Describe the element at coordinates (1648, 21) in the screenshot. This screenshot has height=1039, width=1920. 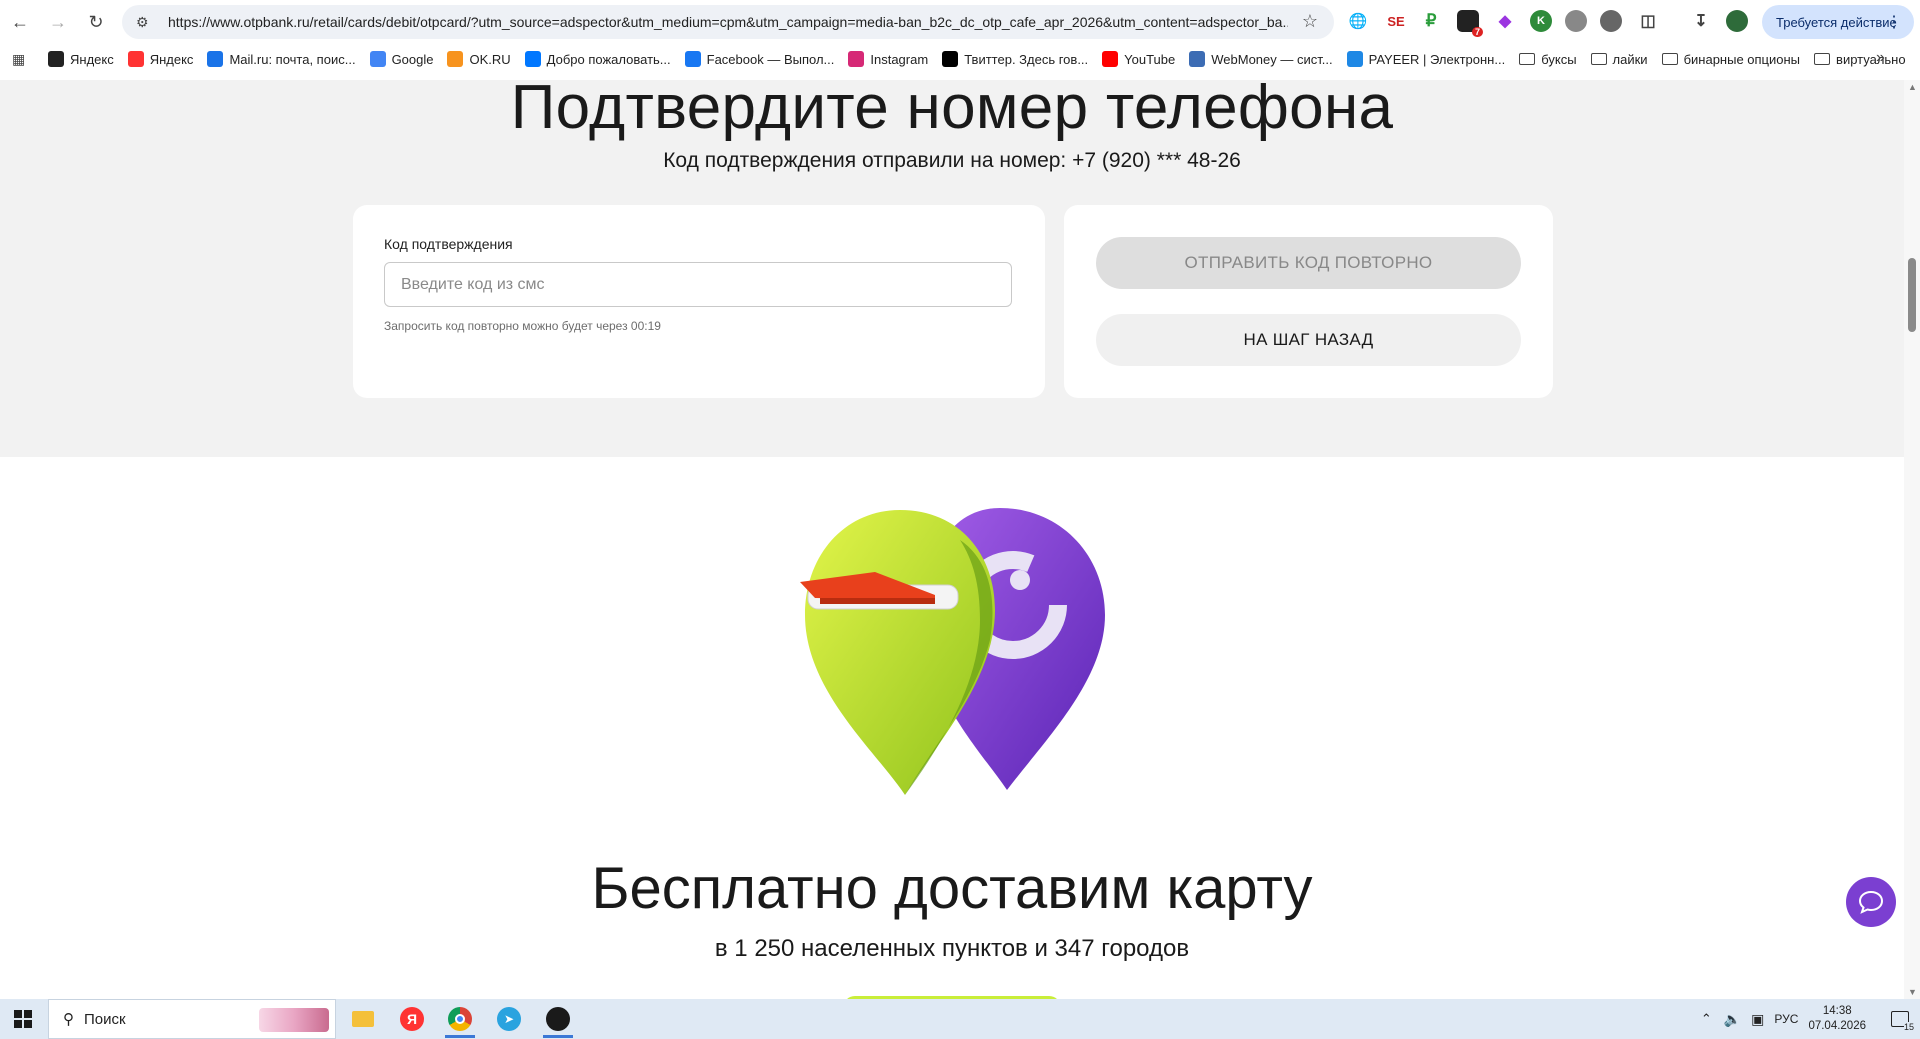
I see `extensions-puzzle-icon: ◫` at that location.